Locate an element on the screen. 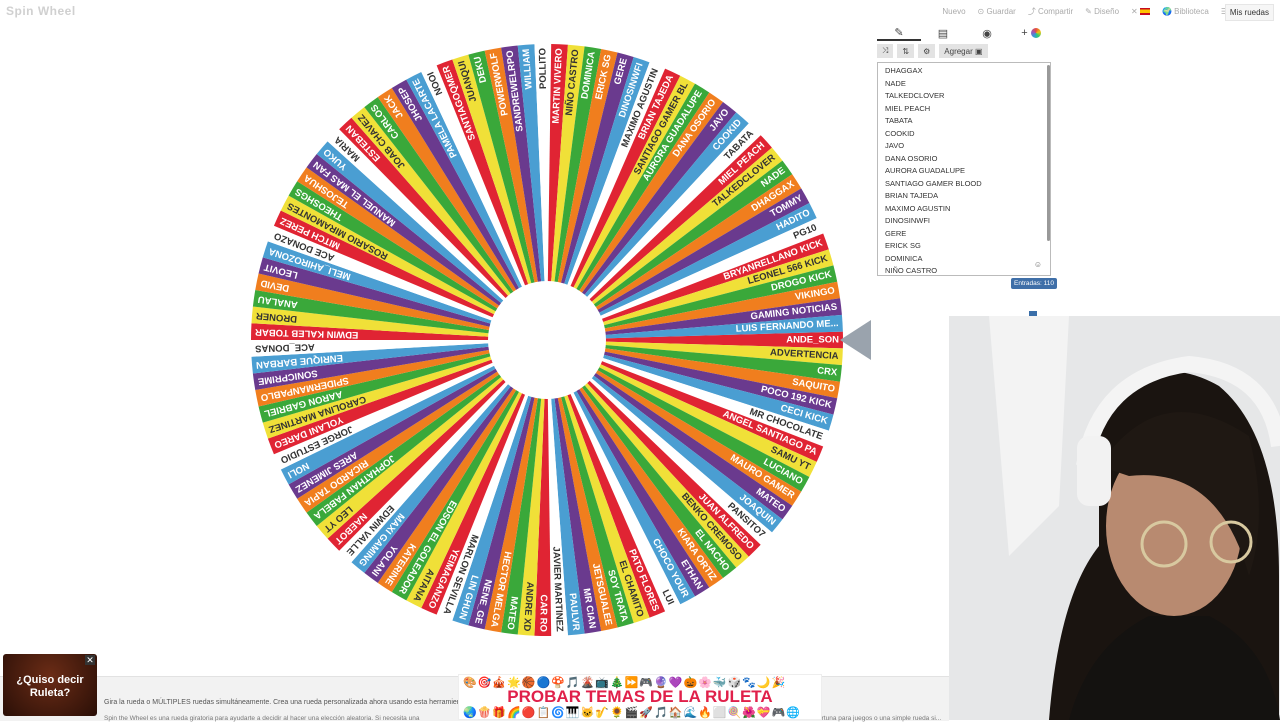 The width and height of the screenshot is (1280, 722). emoji-icon: ☺ is located at coordinates (1038, 264).